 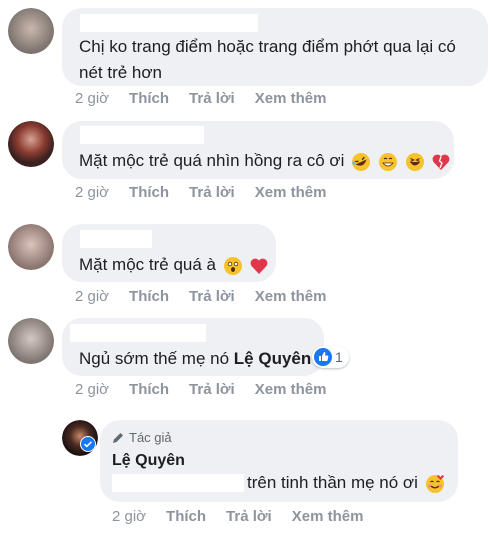 I want to click on author-badge: Tác giả, so click(x=142, y=437).